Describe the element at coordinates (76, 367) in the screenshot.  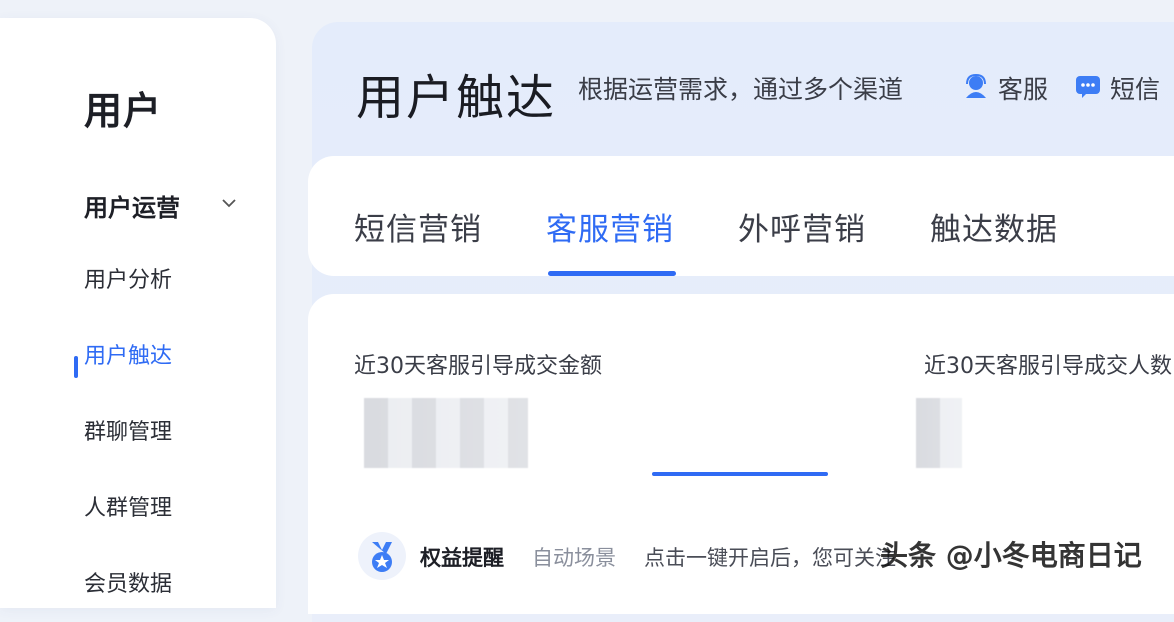
I see `active-indicator` at that location.